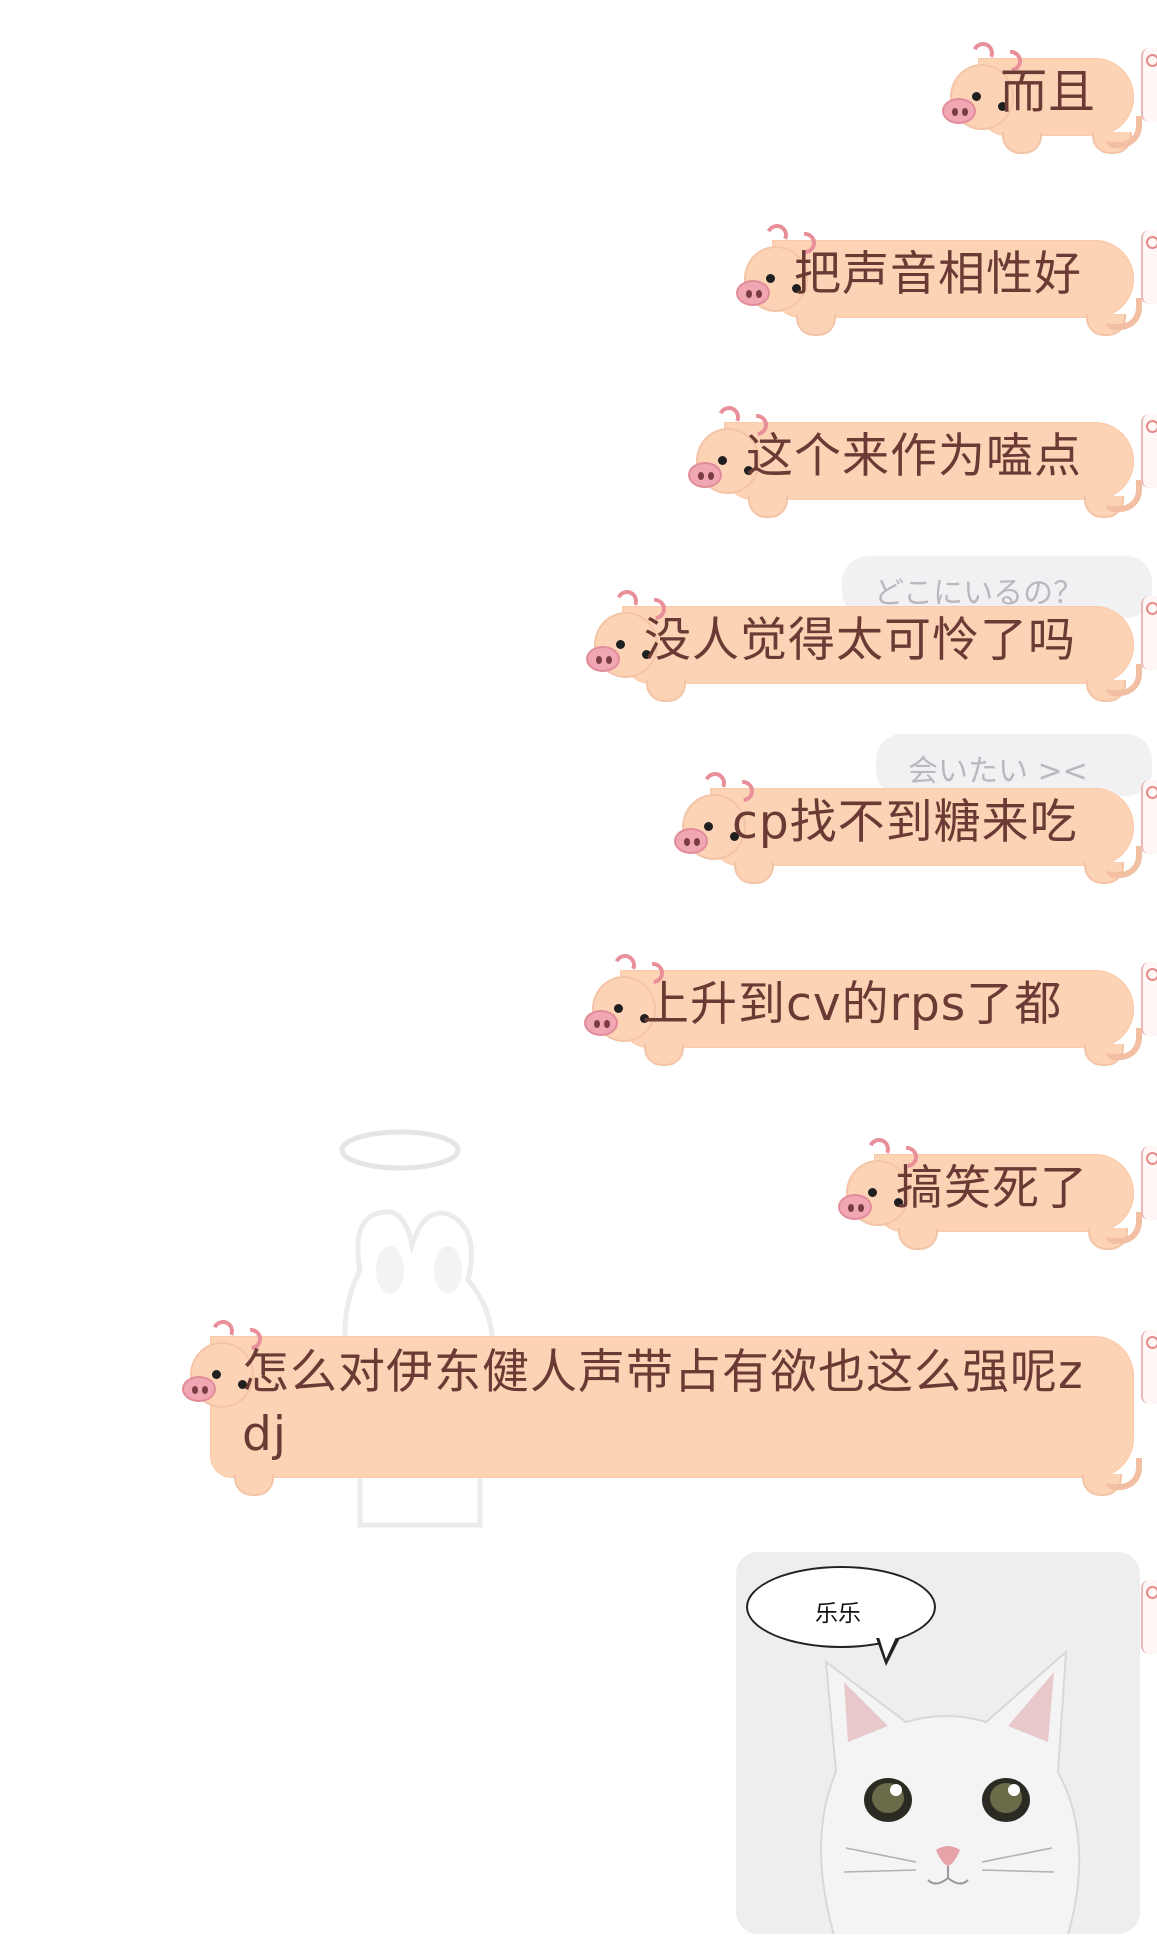  I want to click on message-text: 怎么对伊东健人声带占有欲也这么强呢zdj, so click(663, 1403).